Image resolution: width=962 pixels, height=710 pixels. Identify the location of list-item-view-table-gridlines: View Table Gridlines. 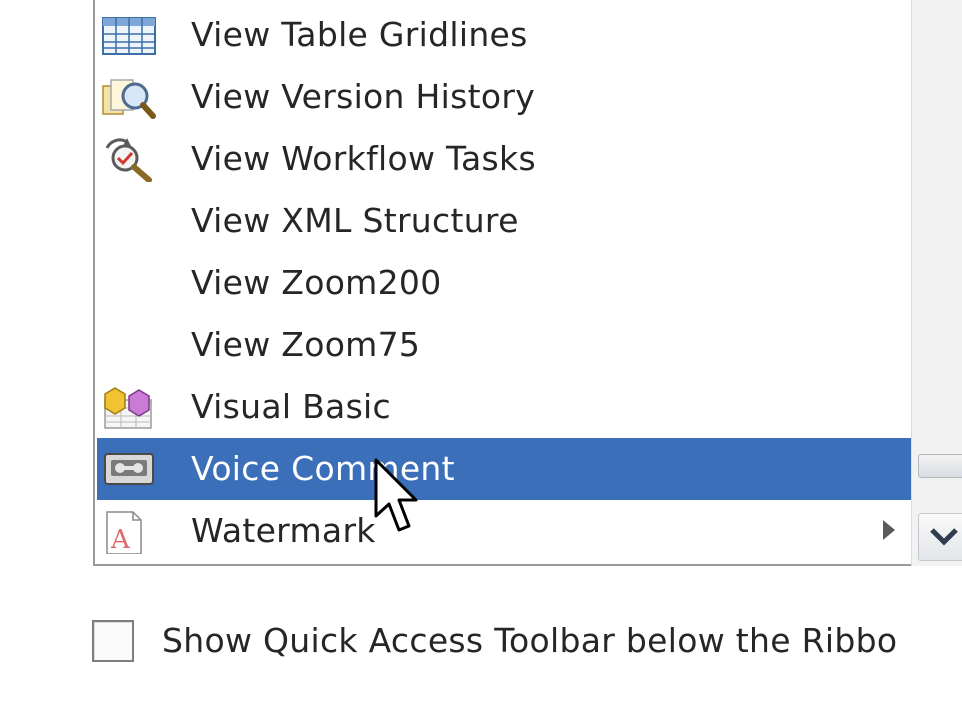
(505, 35).